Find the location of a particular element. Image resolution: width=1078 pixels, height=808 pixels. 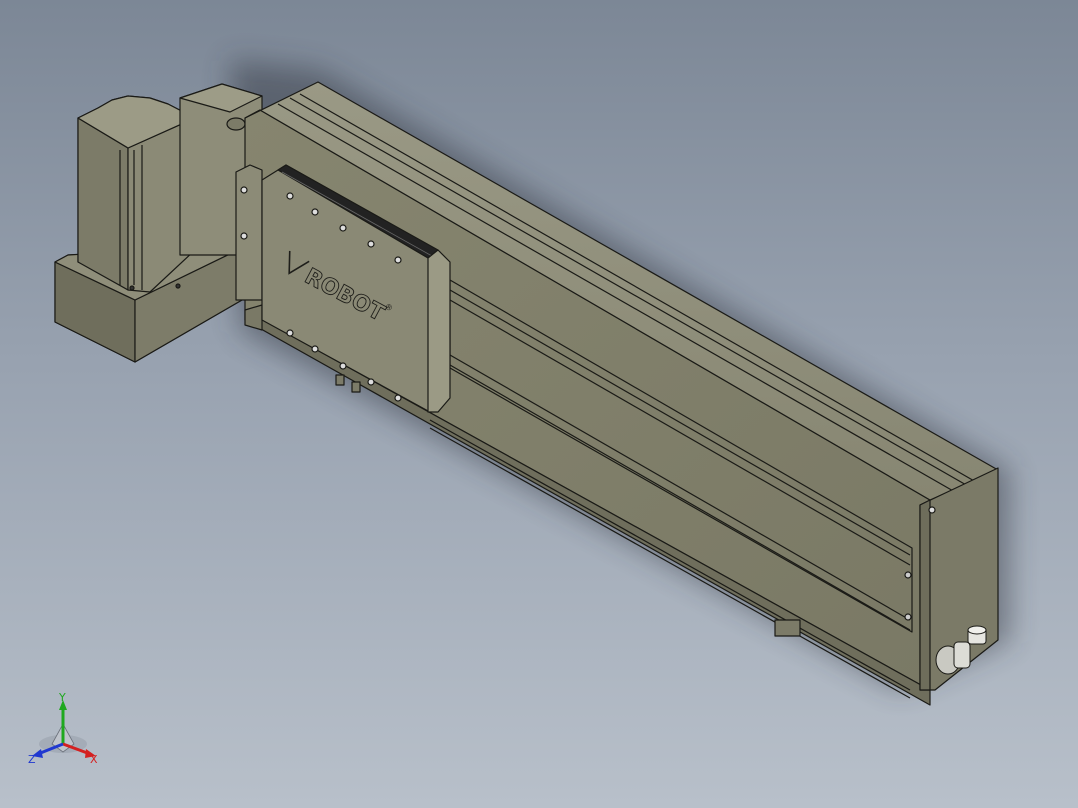

x-axis-label: X is located at coordinates (94, 759).